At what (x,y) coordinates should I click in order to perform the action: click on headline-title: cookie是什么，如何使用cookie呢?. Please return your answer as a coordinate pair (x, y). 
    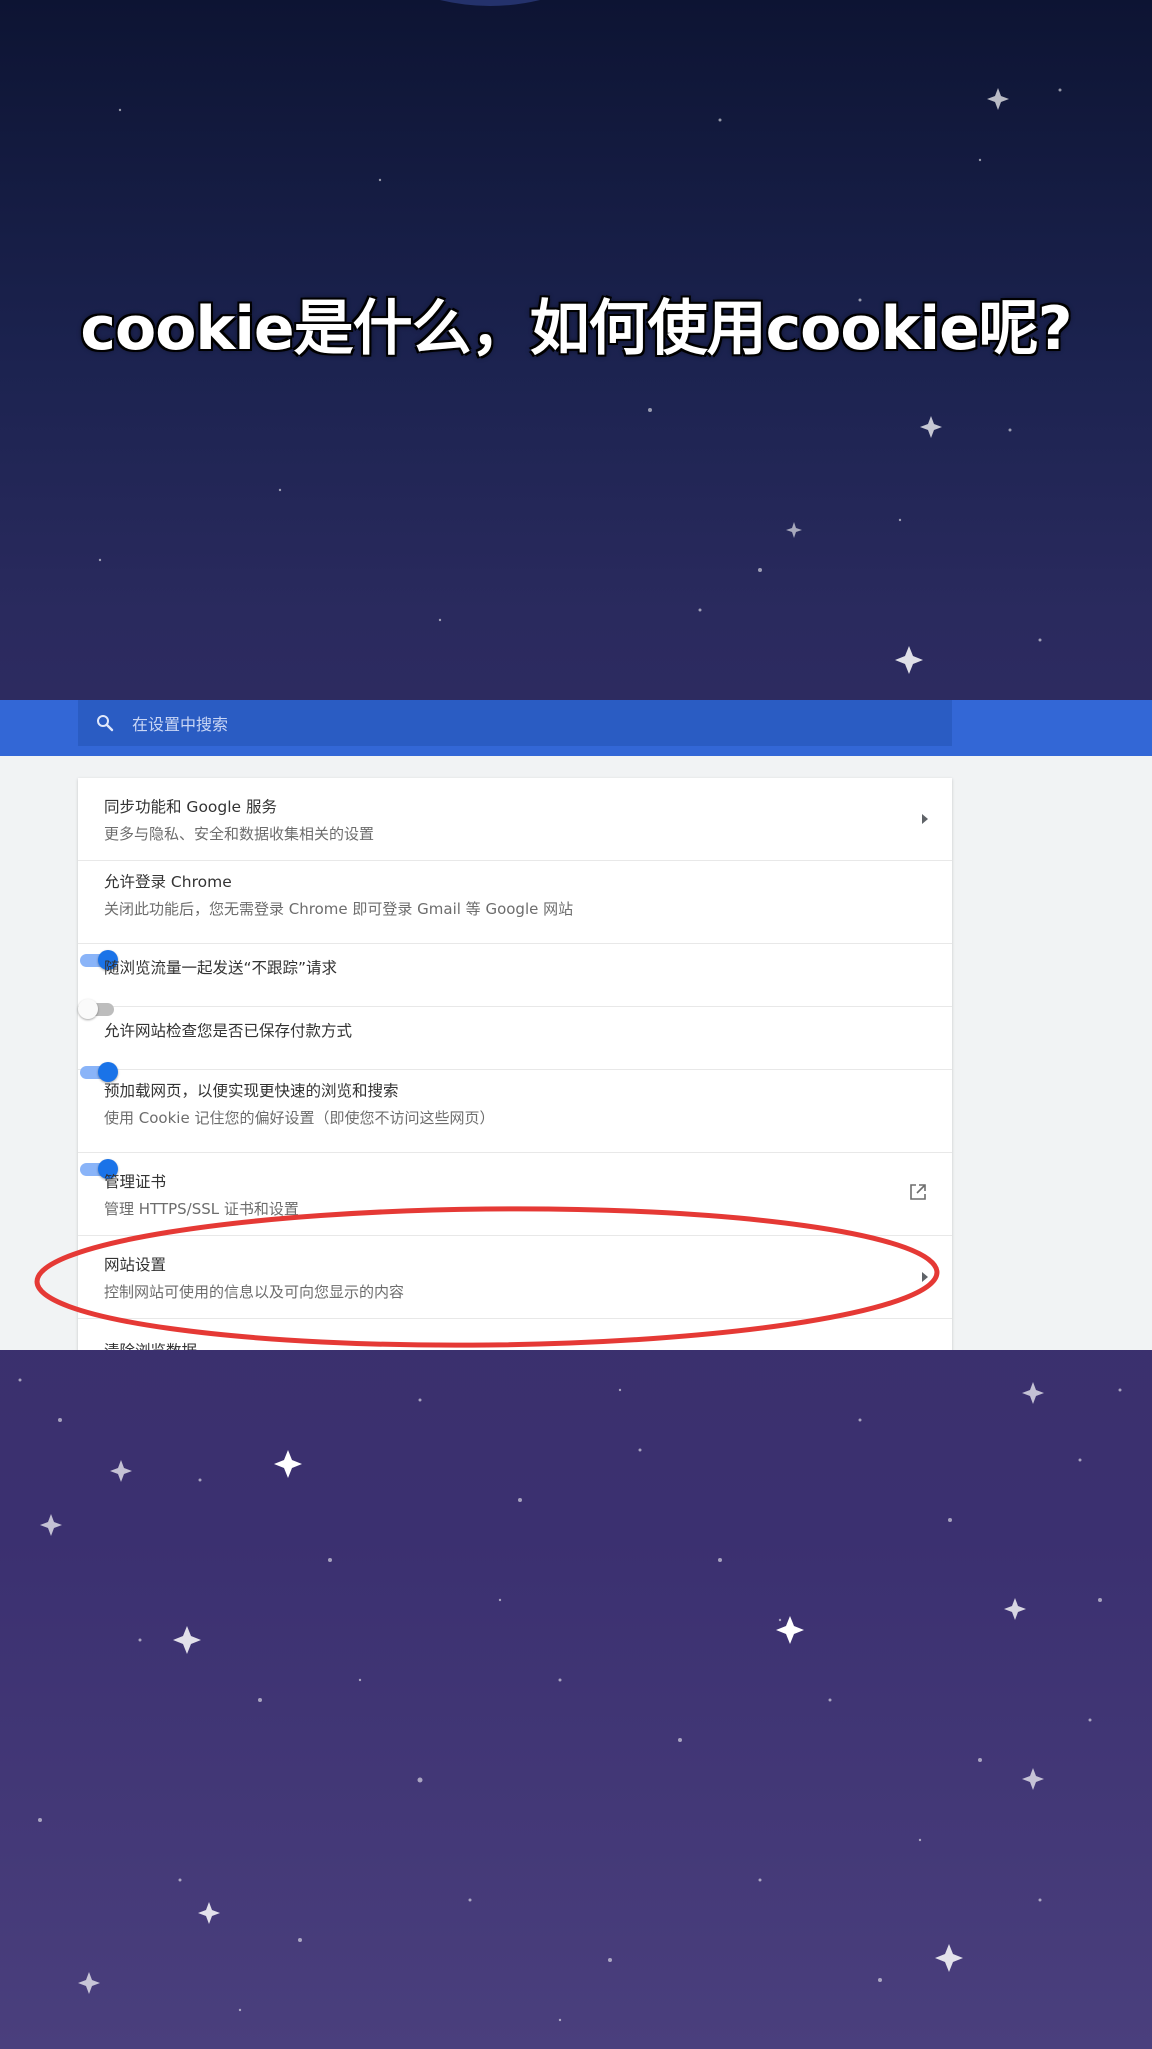
    Looking at the image, I should click on (576, 329).